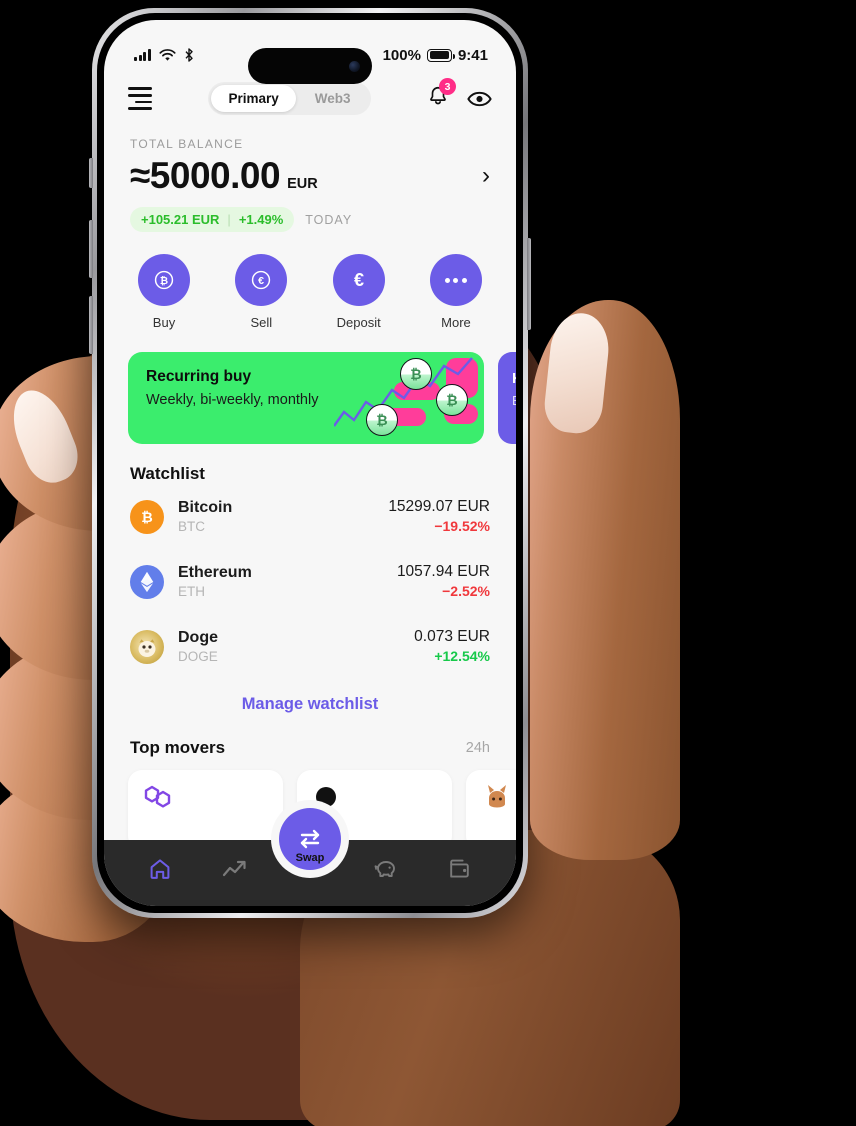  Describe the element at coordinates (91, 249) in the screenshot. I see `volume-up-button` at that location.